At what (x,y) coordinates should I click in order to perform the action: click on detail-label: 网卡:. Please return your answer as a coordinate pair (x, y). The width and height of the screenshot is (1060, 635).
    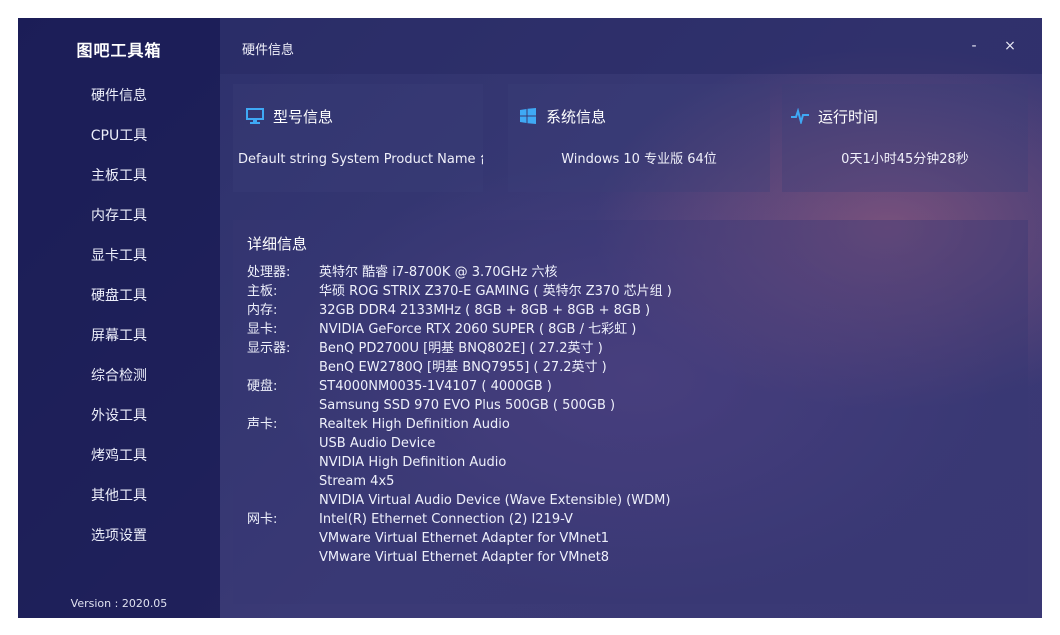
    Looking at the image, I should click on (262, 519).